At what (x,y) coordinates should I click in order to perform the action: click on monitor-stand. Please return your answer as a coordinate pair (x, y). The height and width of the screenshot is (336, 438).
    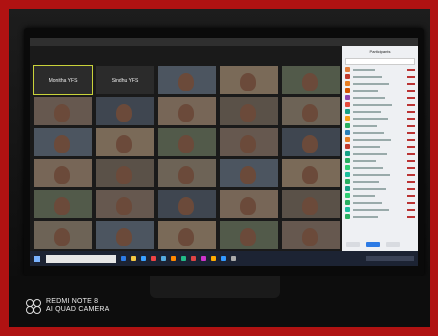
    Looking at the image, I should click on (215, 287).